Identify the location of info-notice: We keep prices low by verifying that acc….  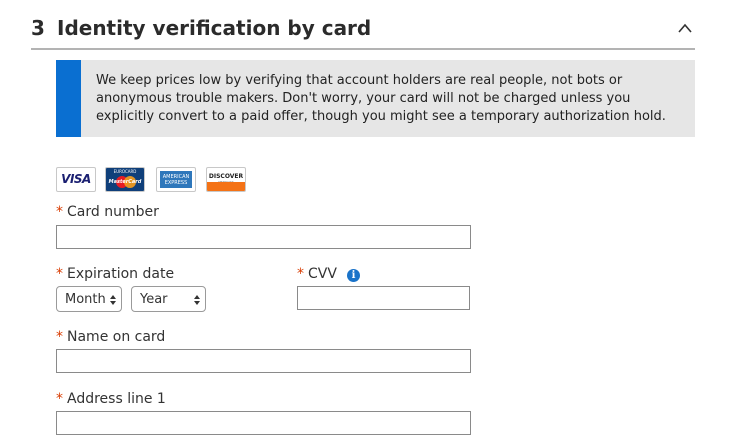
(375, 98).